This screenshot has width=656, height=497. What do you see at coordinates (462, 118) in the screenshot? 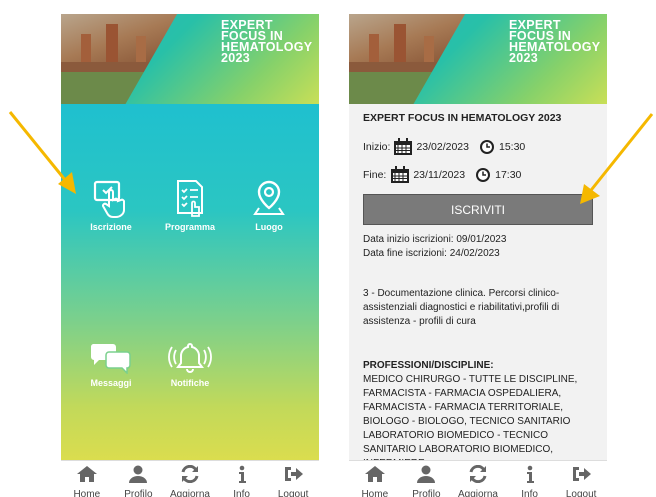
I see `event-title: EXPERT FOCUS IN HEMATOLOGY 2023` at bounding box center [462, 118].